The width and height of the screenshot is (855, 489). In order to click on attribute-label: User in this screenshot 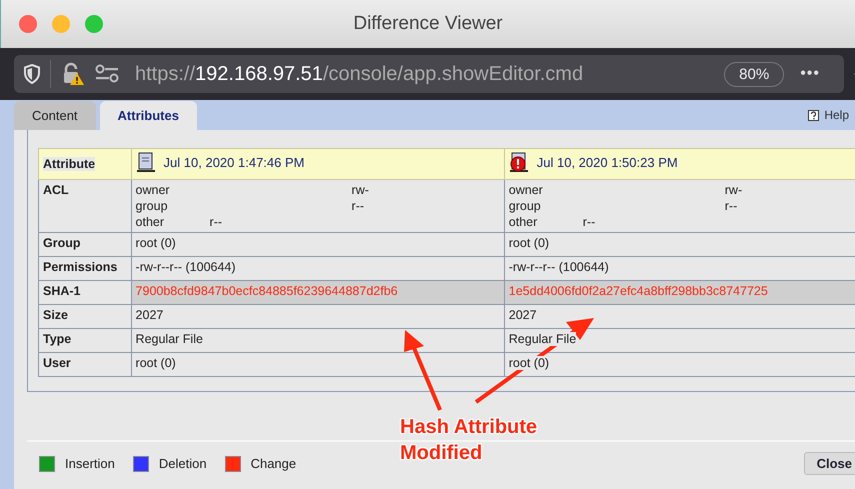, I will do `click(57, 363)`.